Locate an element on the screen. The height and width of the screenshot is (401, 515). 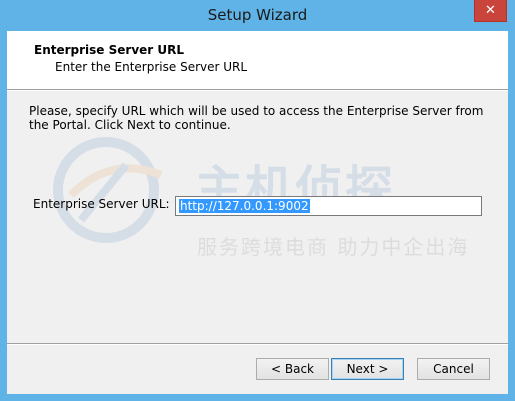
url-input-value: http://127.0.0.1:9002 is located at coordinates (244, 206).